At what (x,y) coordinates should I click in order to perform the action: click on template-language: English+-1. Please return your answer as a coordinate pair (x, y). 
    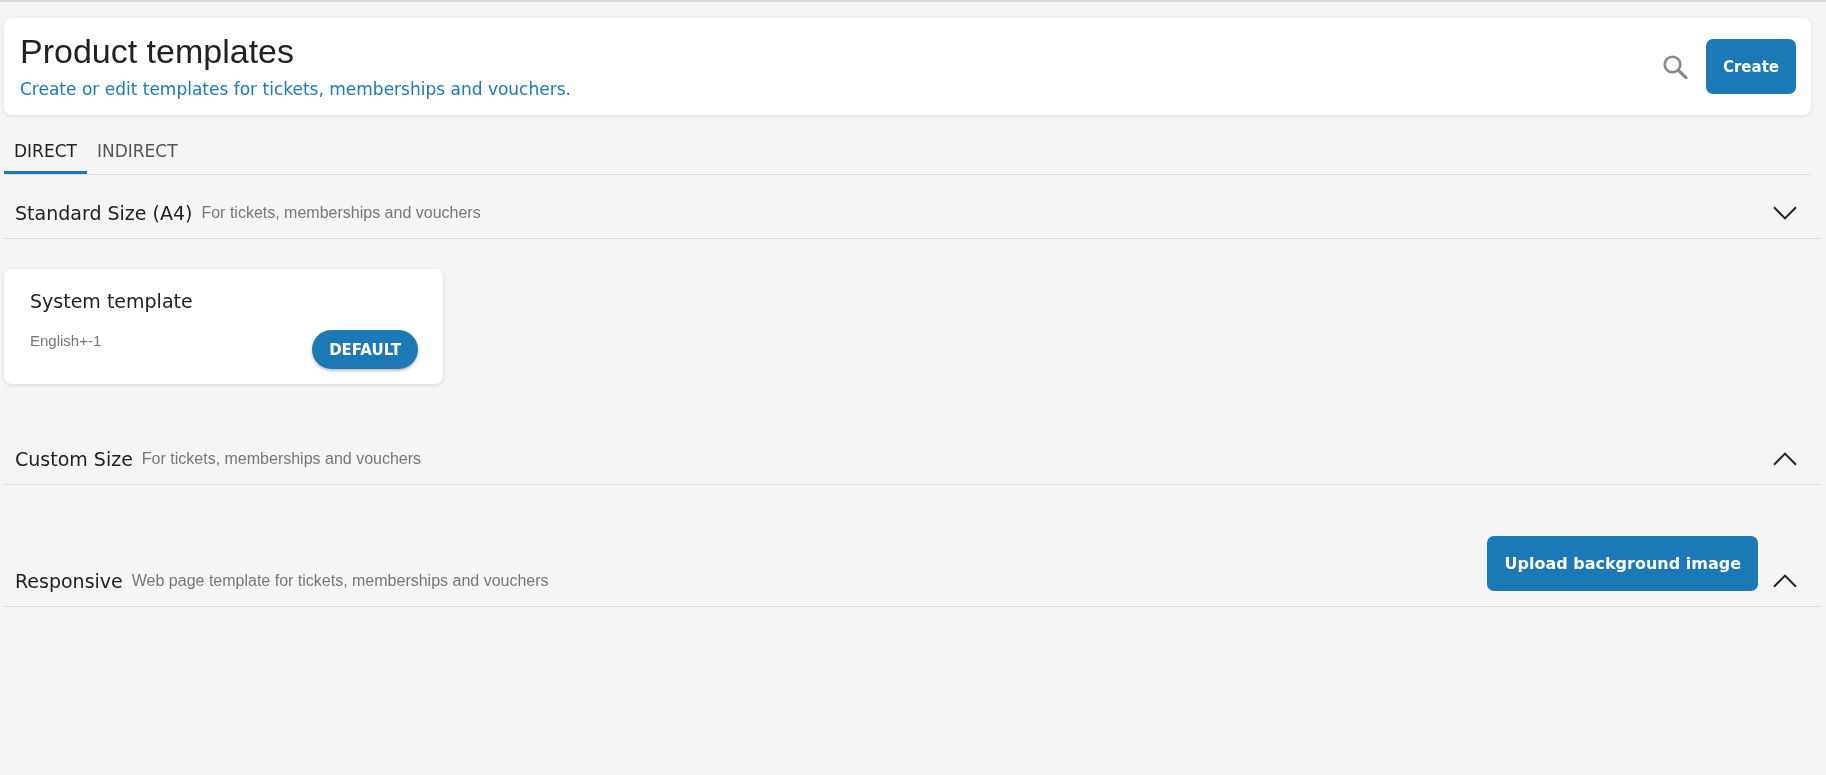
    Looking at the image, I should click on (66, 341).